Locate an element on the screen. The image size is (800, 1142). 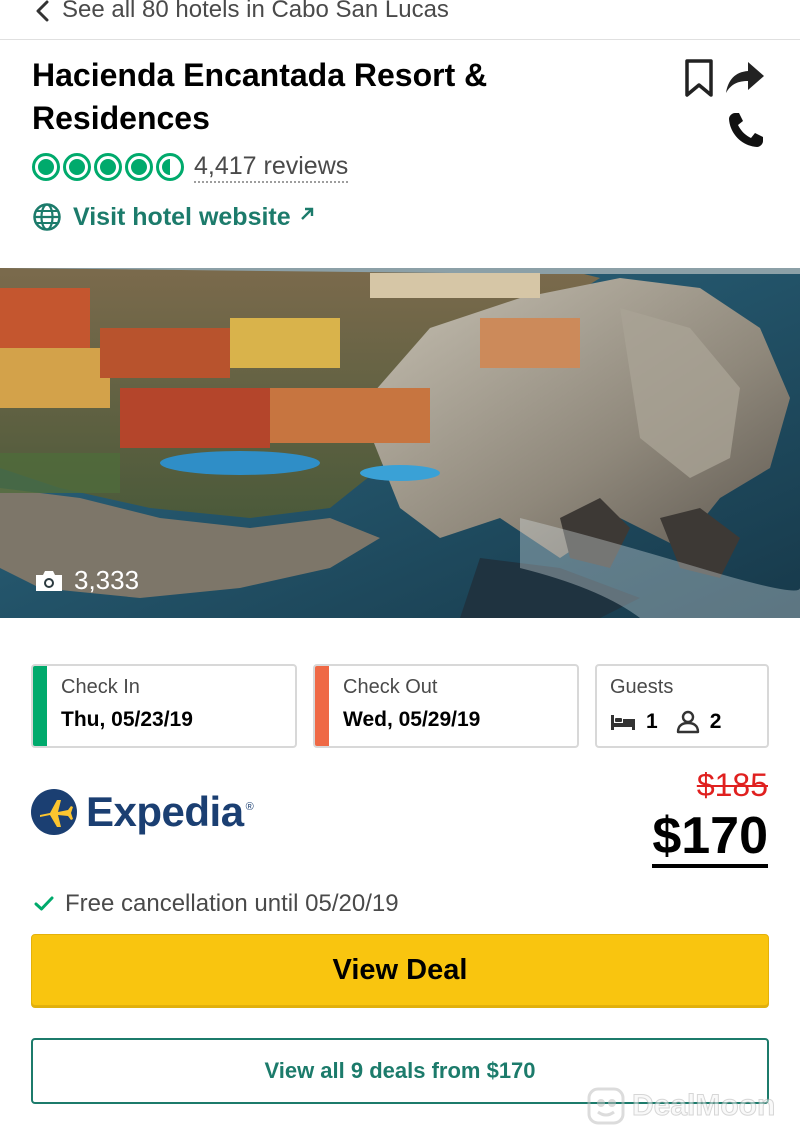
view-deal-button: View Deal is located at coordinates (400, 970).